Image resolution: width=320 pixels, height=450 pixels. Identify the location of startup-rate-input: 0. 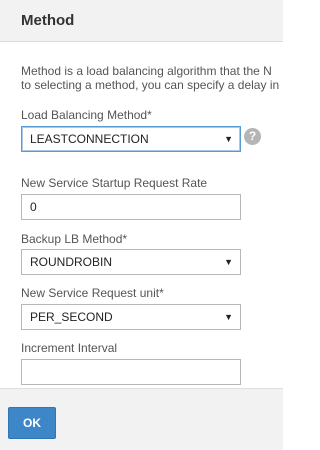
(131, 207).